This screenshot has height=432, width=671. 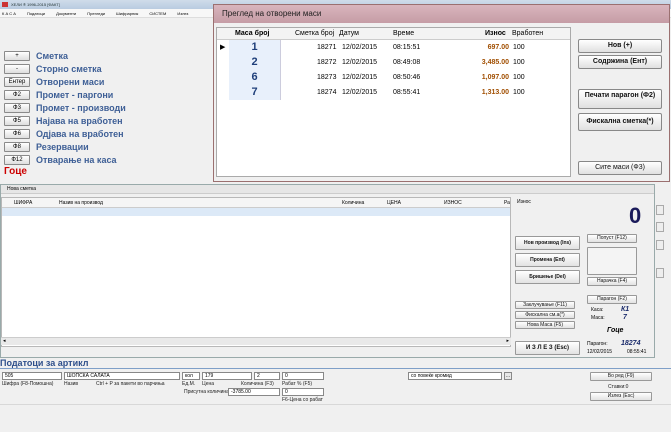 What do you see at coordinates (353, 203) in the screenshot?
I see `col-quantity: Количина` at bounding box center [353, 203].